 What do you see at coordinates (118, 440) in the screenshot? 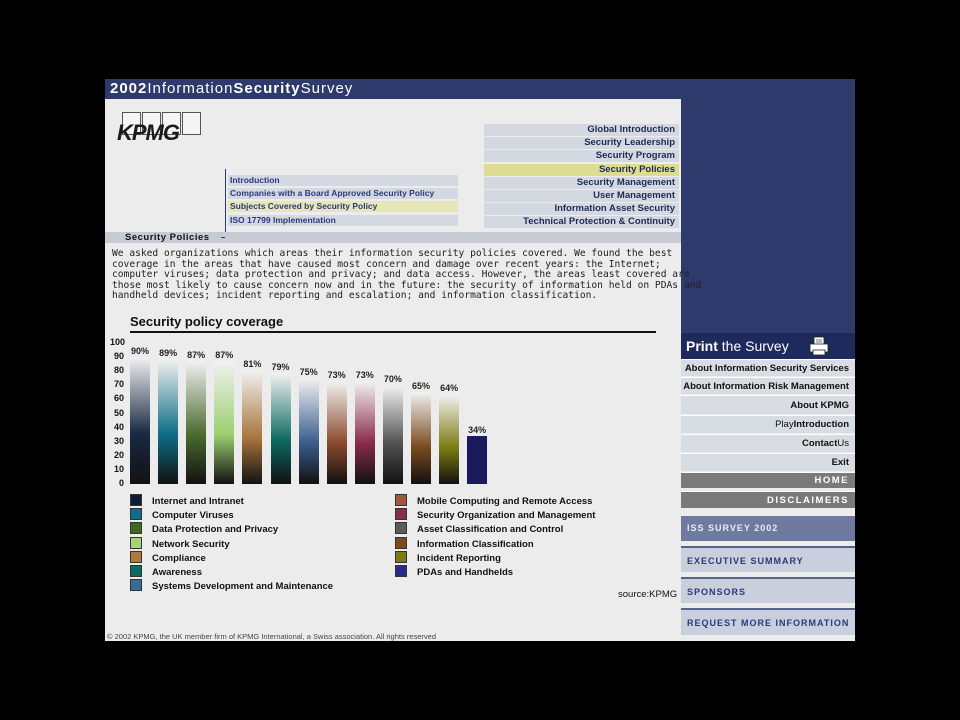
I see `y-tick-label: 30` at bounding box center [118, 440].